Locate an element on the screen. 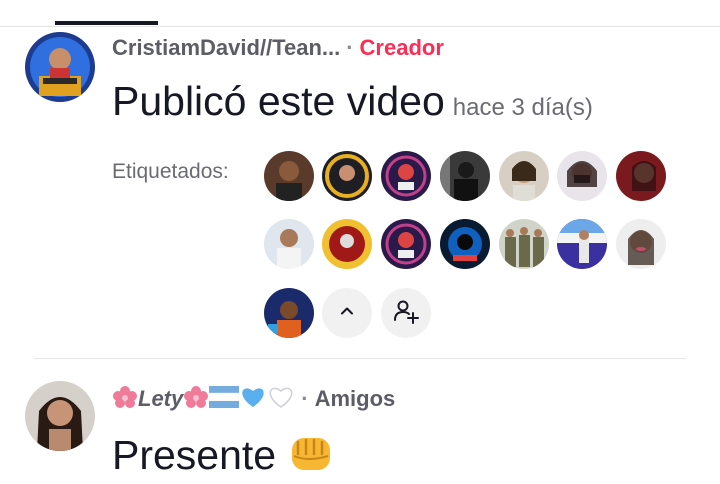 The image size is (720, 484). collapse-tags-button is located at coordinates (347, 313).